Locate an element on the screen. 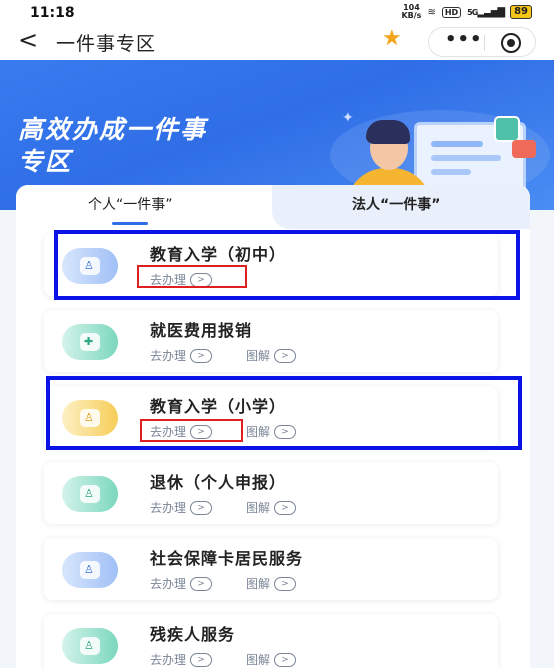  network-speed-unit: KB/s is located at coordinates (411, 15).